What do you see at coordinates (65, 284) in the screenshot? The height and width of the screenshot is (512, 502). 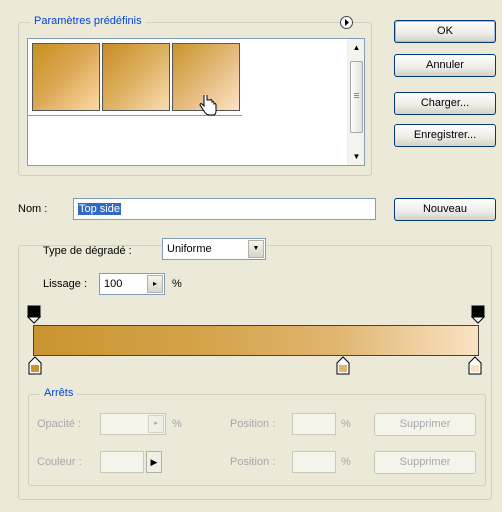 I see `smoothness-label: Lissage :` at bounding box center [65, 284].